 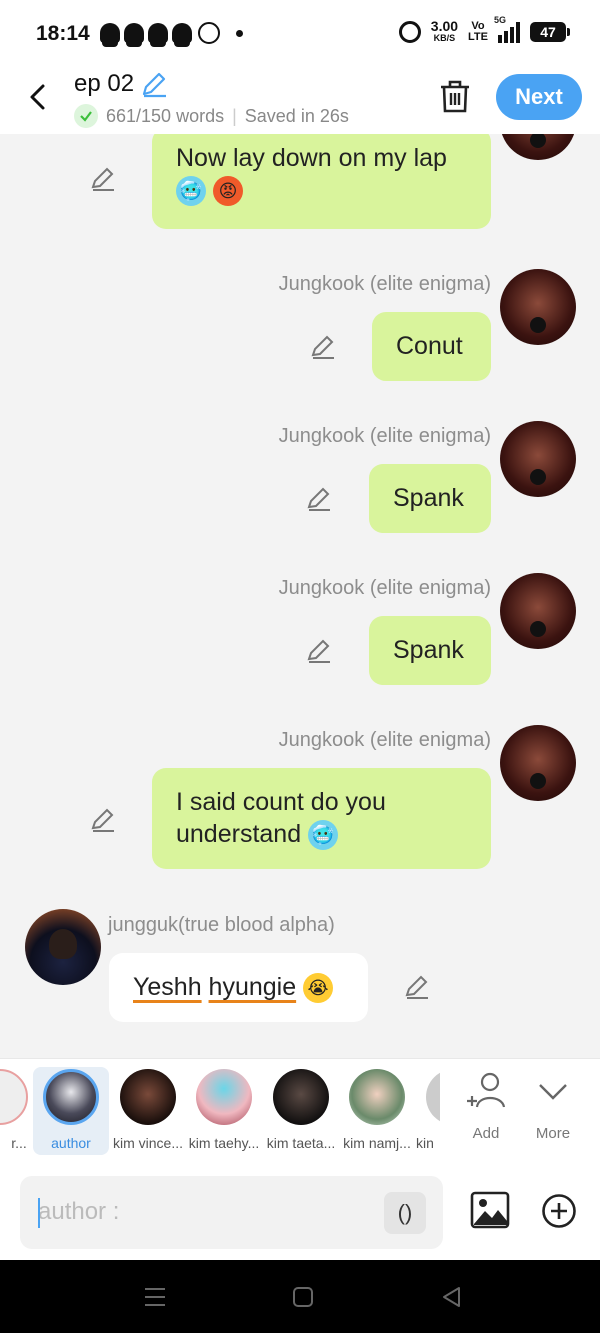 I want to click on system-nav-bar, so click(x=300, y=1296).